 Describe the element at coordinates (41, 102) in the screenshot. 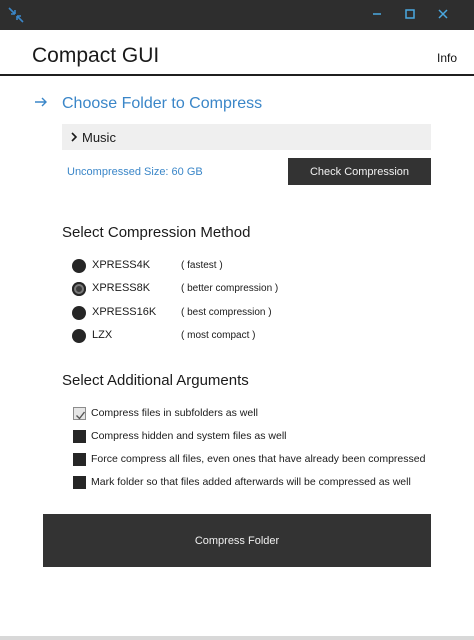

I see `arrow-right-icon` at that location.